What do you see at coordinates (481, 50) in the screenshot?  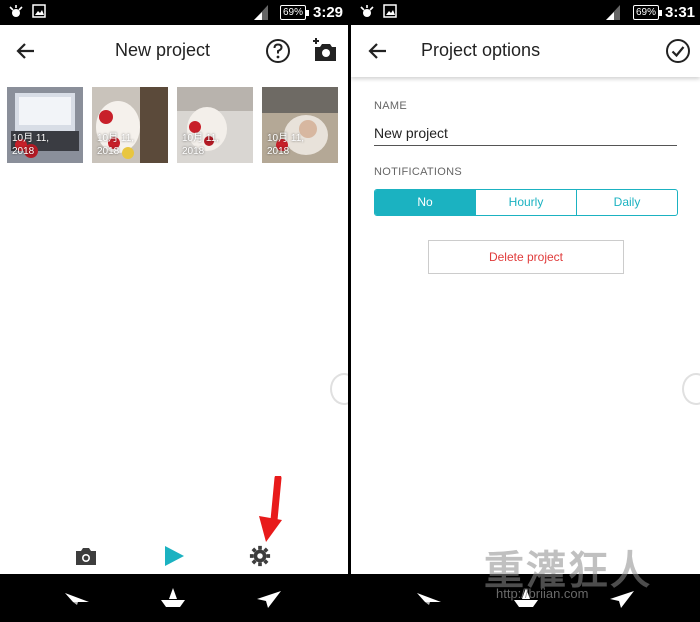 I see `page-title: Project options` at bounding box center [481, 50].